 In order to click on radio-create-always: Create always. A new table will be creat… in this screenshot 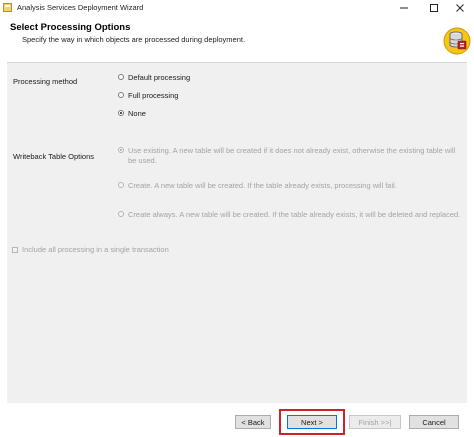, I will do `click(289, 215)`.